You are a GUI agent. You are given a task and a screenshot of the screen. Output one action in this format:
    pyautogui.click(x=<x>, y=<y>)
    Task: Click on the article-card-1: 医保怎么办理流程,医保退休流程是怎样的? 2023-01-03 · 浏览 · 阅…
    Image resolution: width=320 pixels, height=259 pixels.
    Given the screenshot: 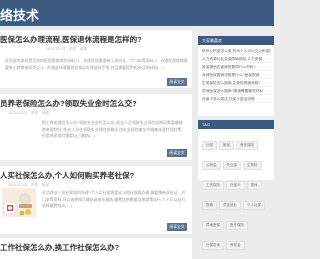 What is the action you would take?
    pyautogui.click(x=96, y=59)
    